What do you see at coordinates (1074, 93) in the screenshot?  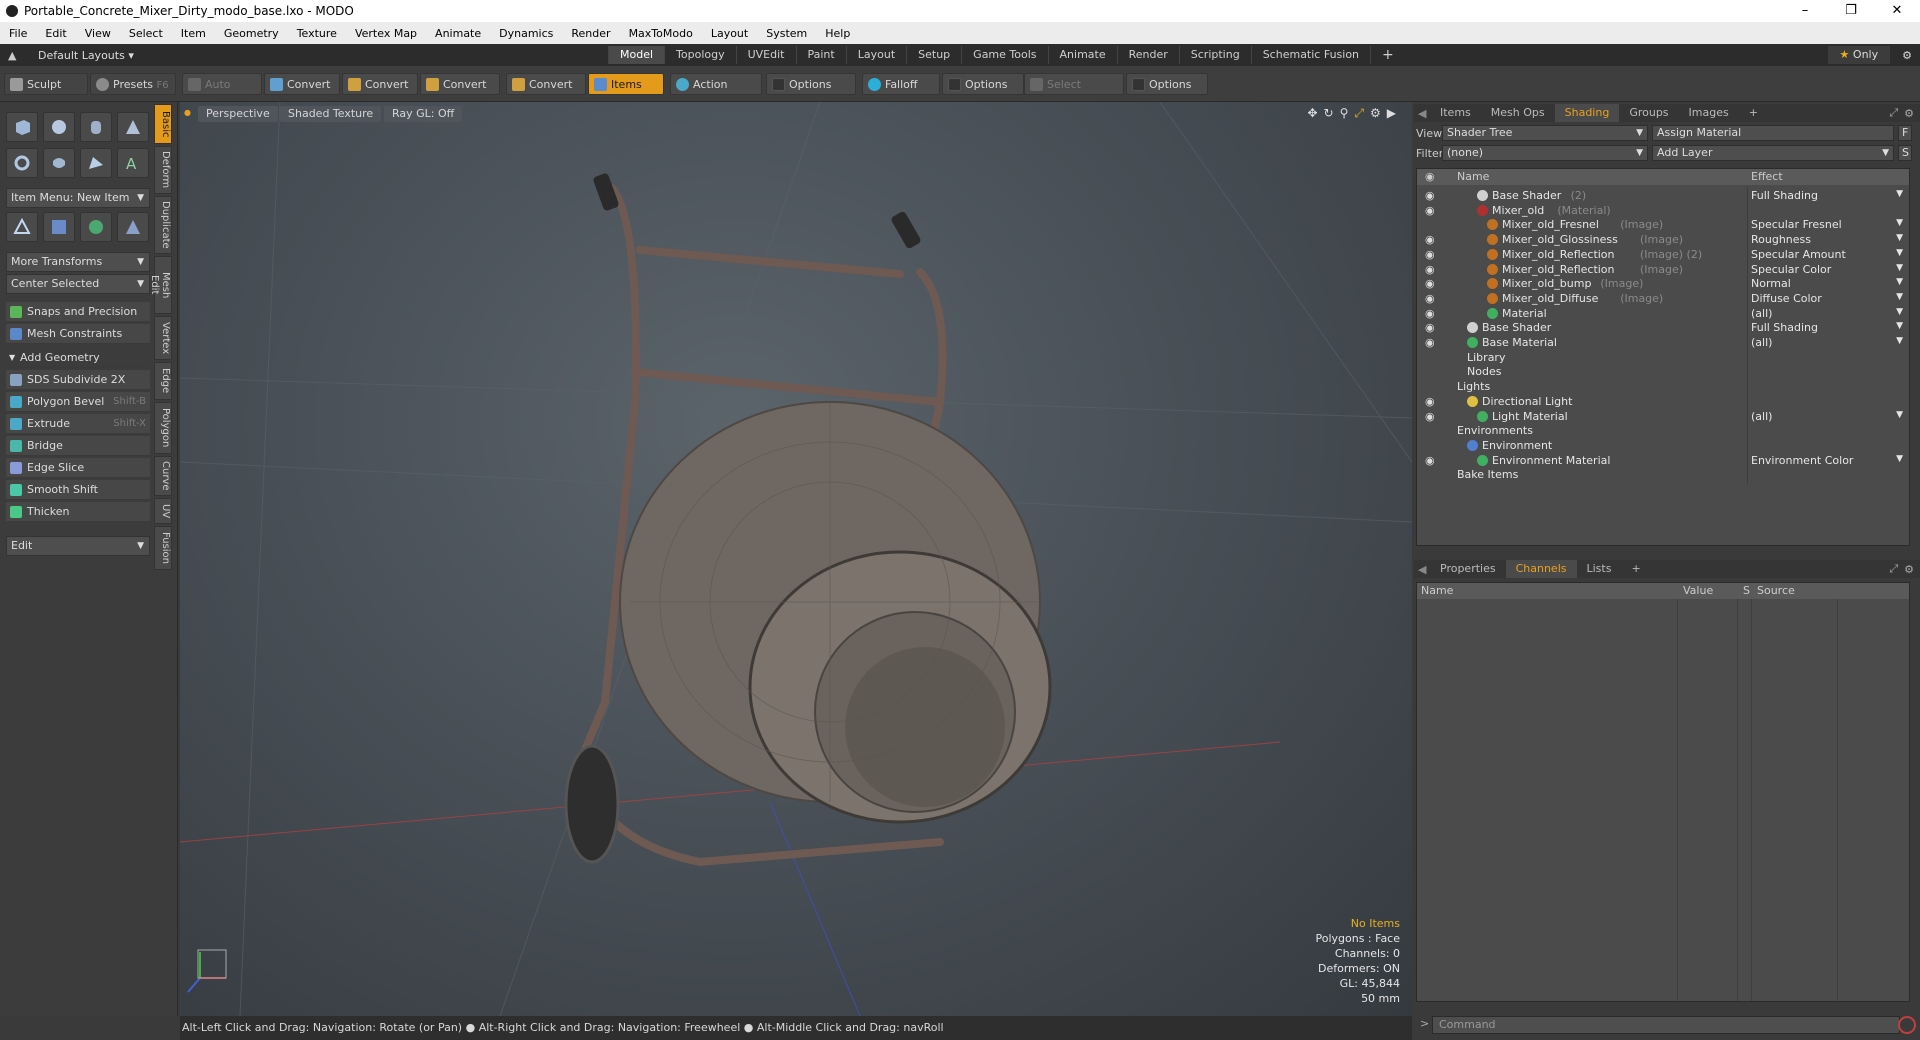 I see `select-through-button: Select Through` at bounding box center [1074, 93].